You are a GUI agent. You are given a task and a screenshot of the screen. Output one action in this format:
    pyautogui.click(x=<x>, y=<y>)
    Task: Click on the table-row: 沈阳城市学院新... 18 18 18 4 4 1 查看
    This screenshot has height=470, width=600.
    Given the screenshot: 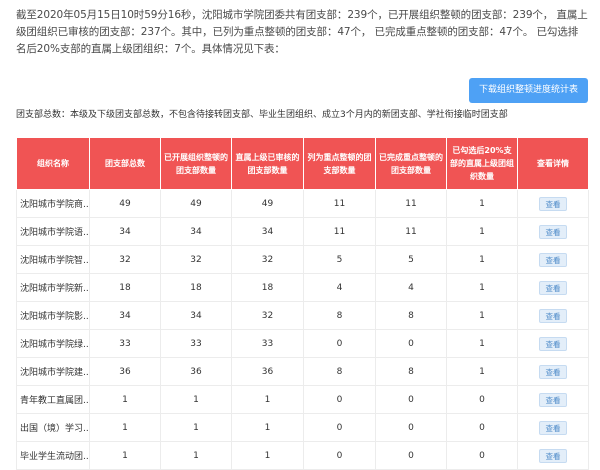 What is the action you would take?
    pyautogui.click(x=302, y=287)
    